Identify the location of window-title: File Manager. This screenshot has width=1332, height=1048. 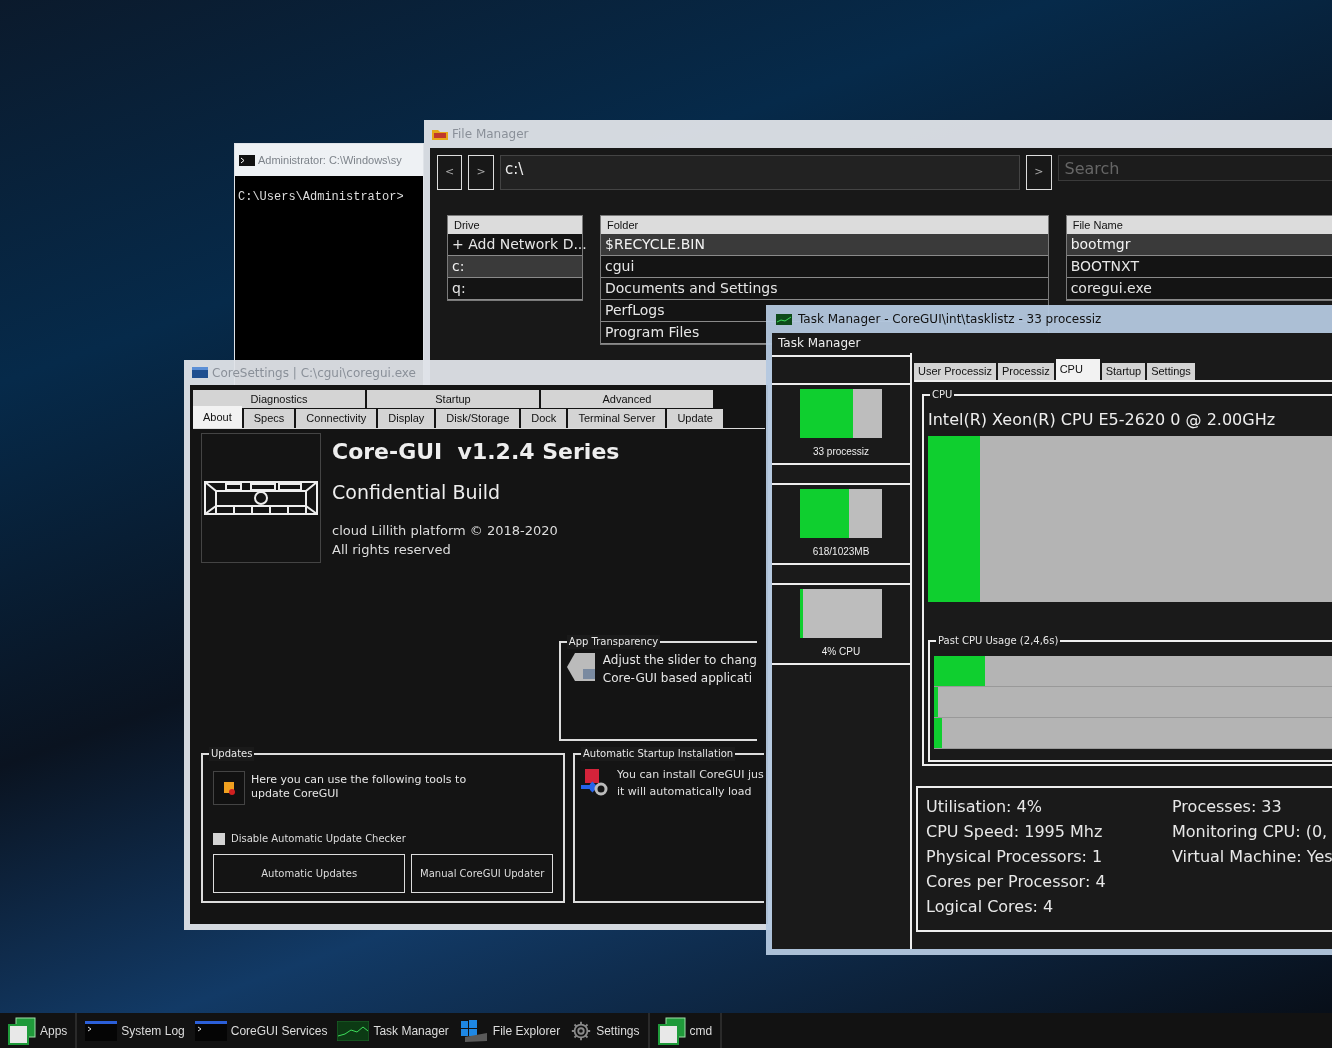
(490, 134).